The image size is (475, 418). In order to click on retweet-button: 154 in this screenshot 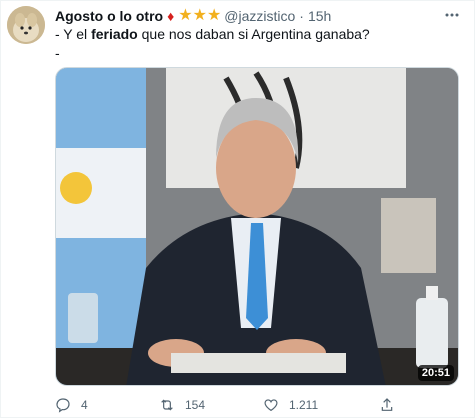, I will do `click(182, 405)`.